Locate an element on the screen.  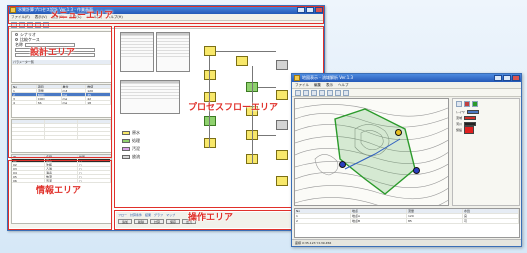
layer-panel: レイヤ 流域 河川 施設 is located at coordinates (486, 152).